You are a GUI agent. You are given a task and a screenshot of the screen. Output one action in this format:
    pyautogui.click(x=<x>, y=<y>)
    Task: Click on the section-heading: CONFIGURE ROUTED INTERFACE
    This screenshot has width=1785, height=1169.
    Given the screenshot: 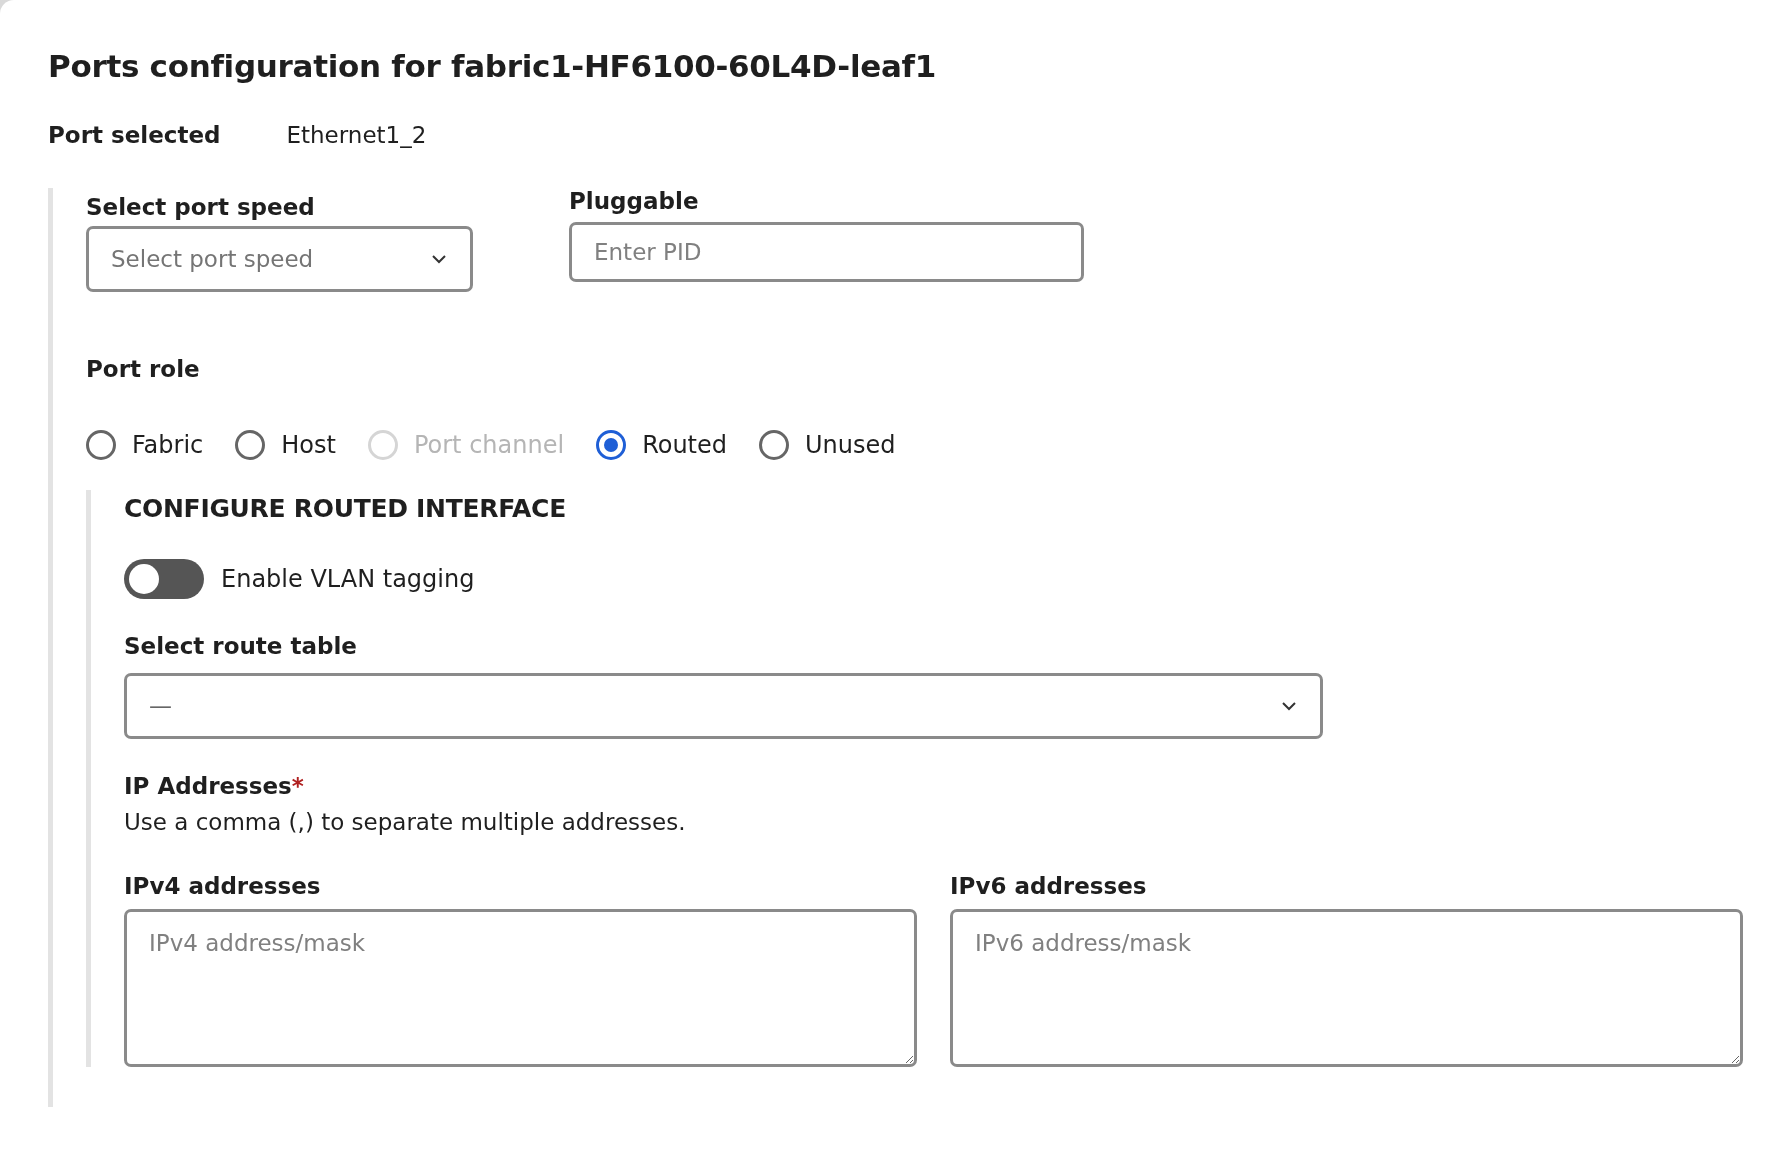 What is the action you would take?
    pyautogui.click(x=345, y=508)
    